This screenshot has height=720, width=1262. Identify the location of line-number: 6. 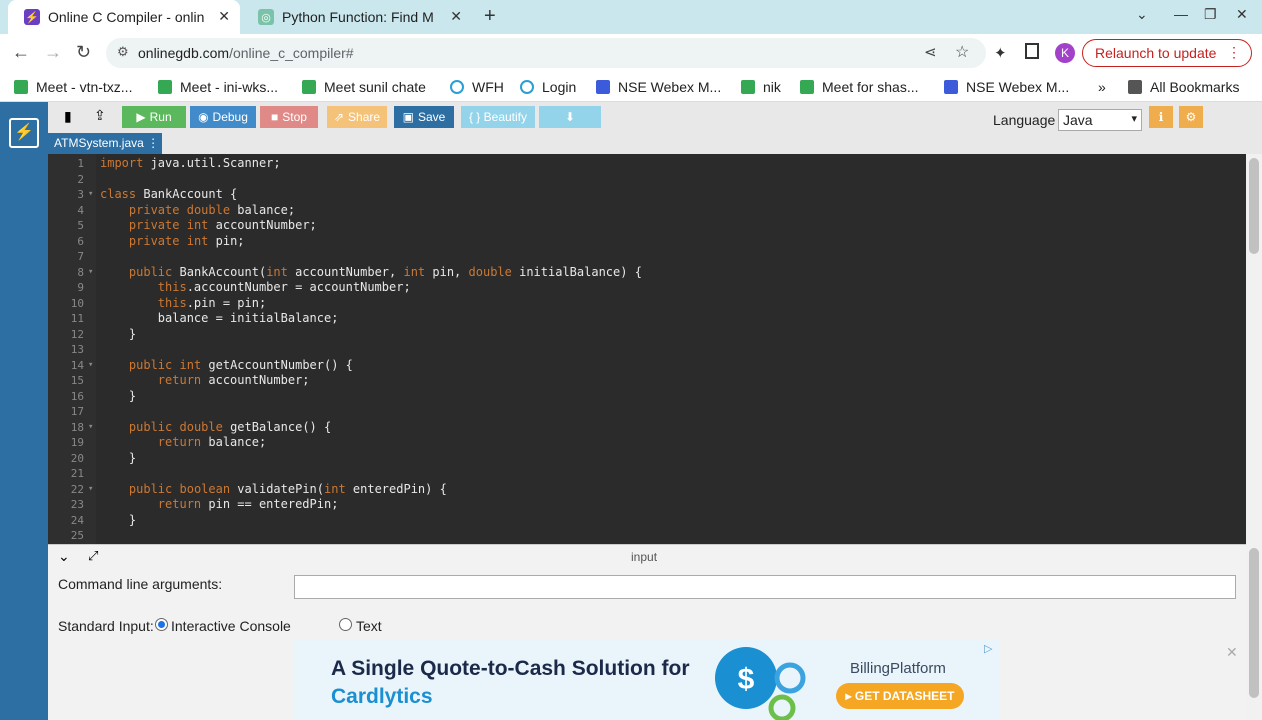
(80, 241).